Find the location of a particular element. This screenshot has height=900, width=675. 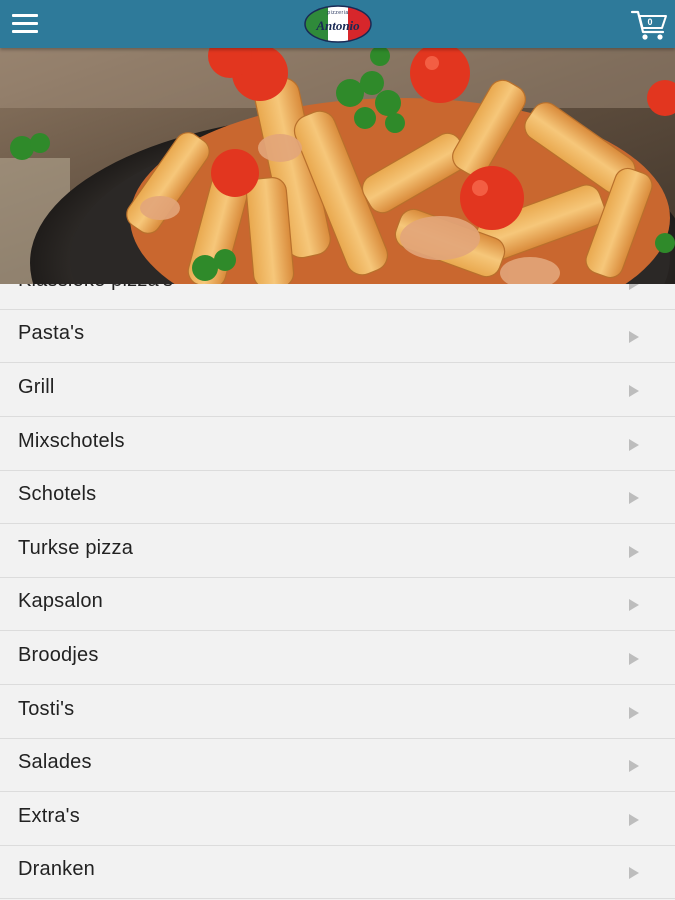

category-row-mixschotels: Mixschotels is located at coordinates (337, 444).